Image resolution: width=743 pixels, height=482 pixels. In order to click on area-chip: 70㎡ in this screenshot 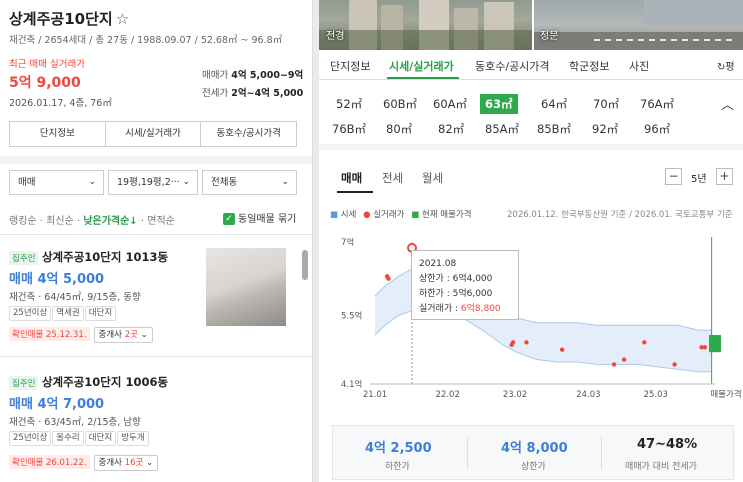, I will do `click(606, 104)`.